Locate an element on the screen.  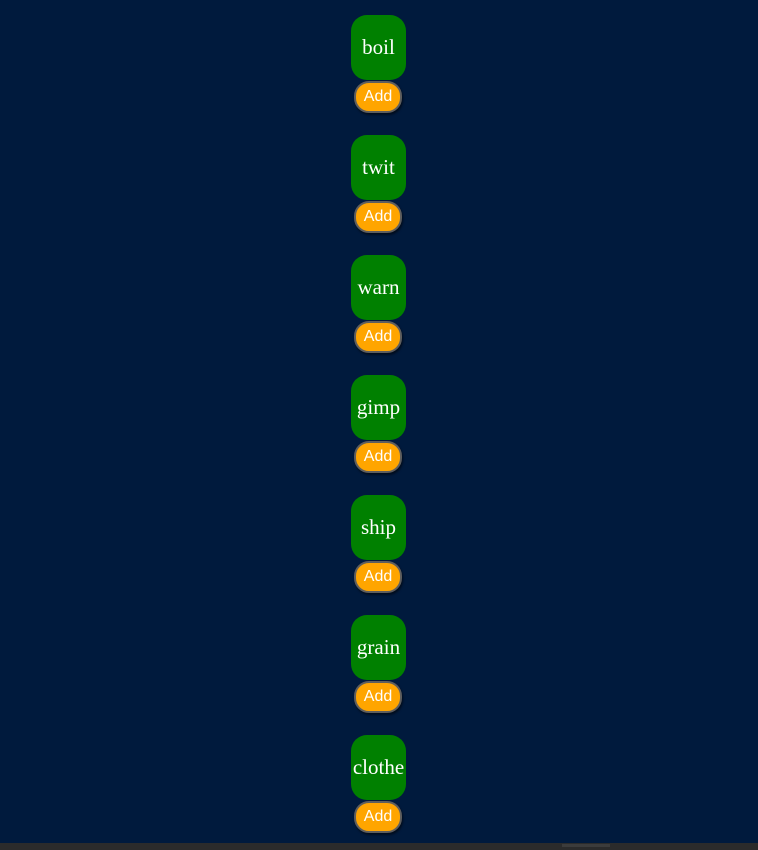
word-tile: warn is located at coordinates (378, 287).